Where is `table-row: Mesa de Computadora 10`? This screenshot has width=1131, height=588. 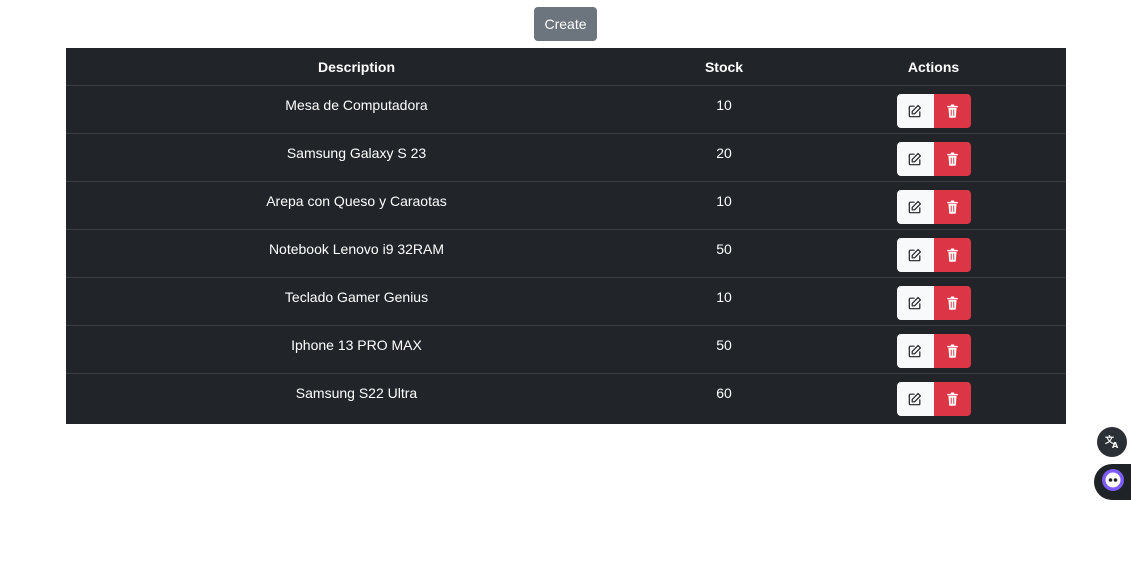
table-row: Mesa de Computadora 10 is located at coordinates (566, 109).